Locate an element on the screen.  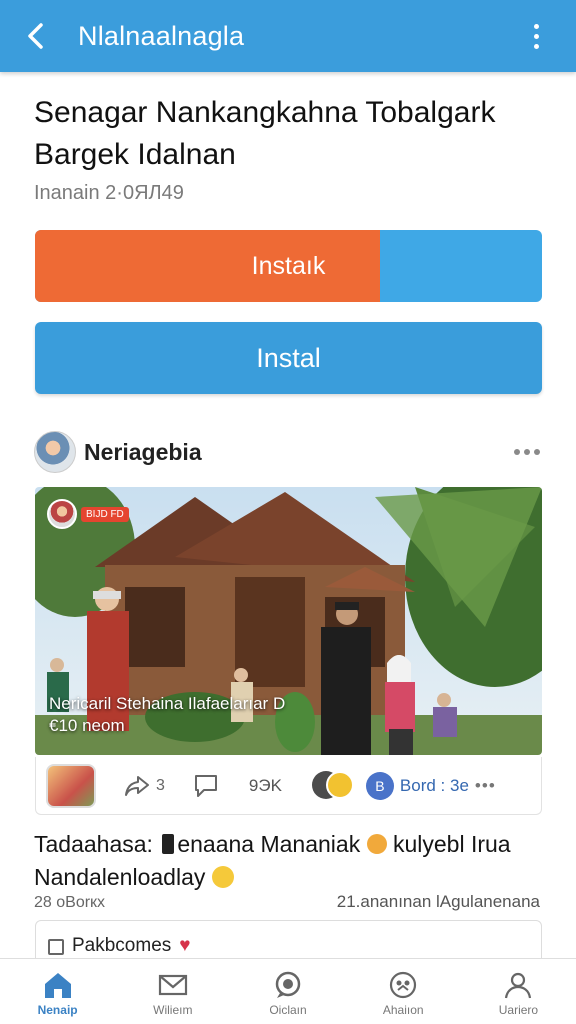
nav-badge: Ahaiıon is located at coordinates (403, 991).